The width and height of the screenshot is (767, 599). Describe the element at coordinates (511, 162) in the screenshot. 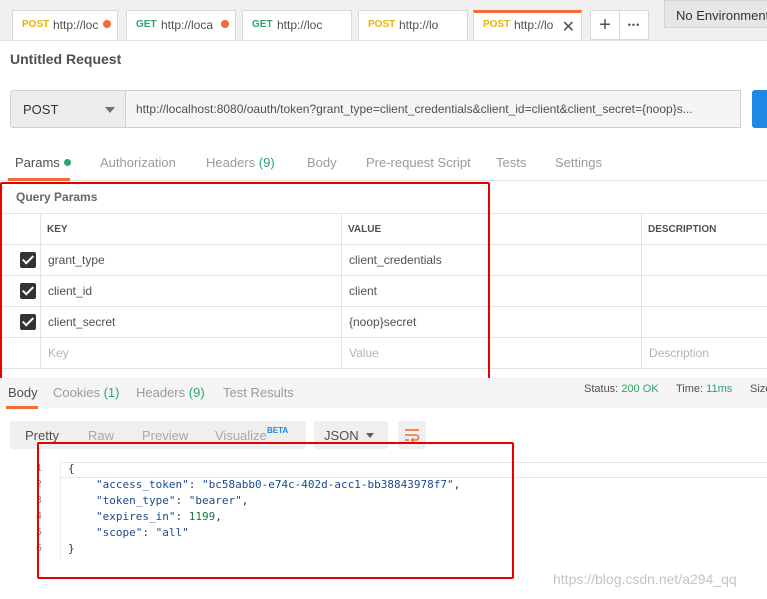

I see `tab-tests: Tests` at that location.